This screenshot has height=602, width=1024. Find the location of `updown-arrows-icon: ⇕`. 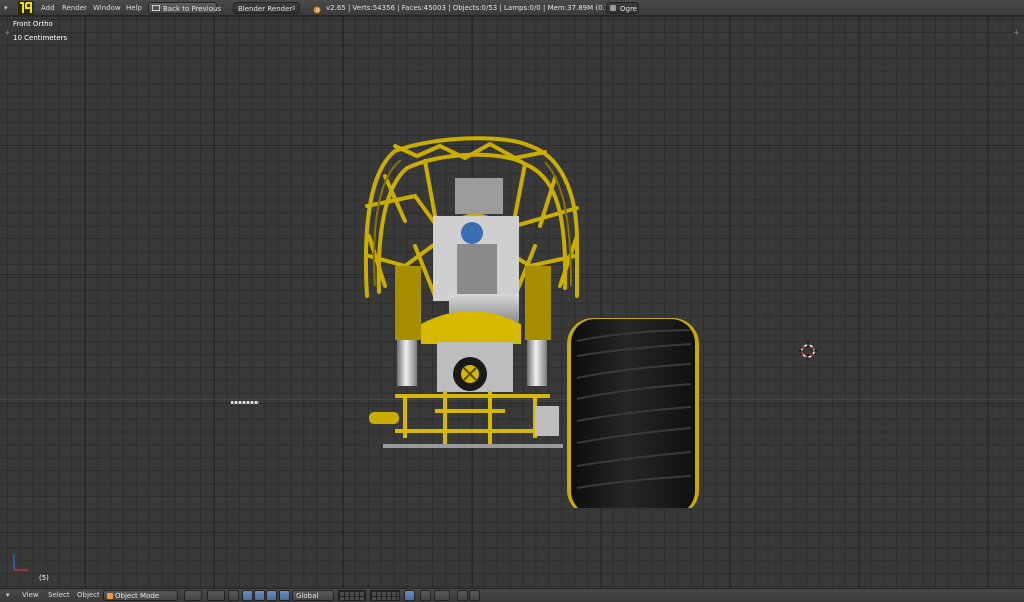

updown-arrows-icon: ⇕ is located at coordinates (293, 8).